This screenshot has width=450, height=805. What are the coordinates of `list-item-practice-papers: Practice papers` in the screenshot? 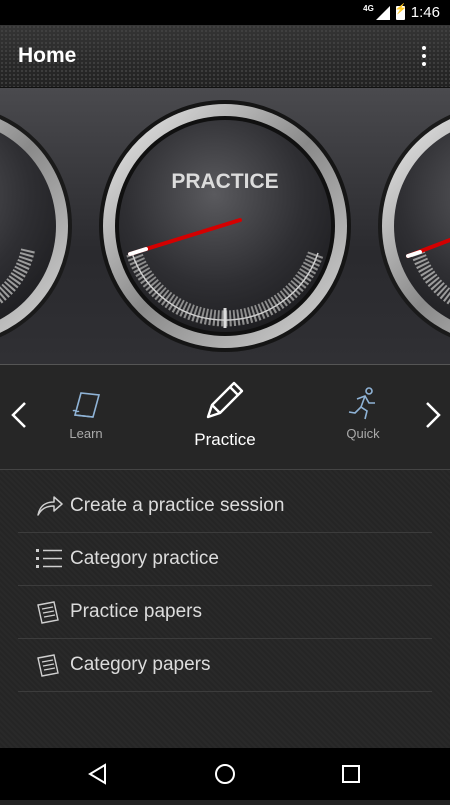 It's located at (225, 612).